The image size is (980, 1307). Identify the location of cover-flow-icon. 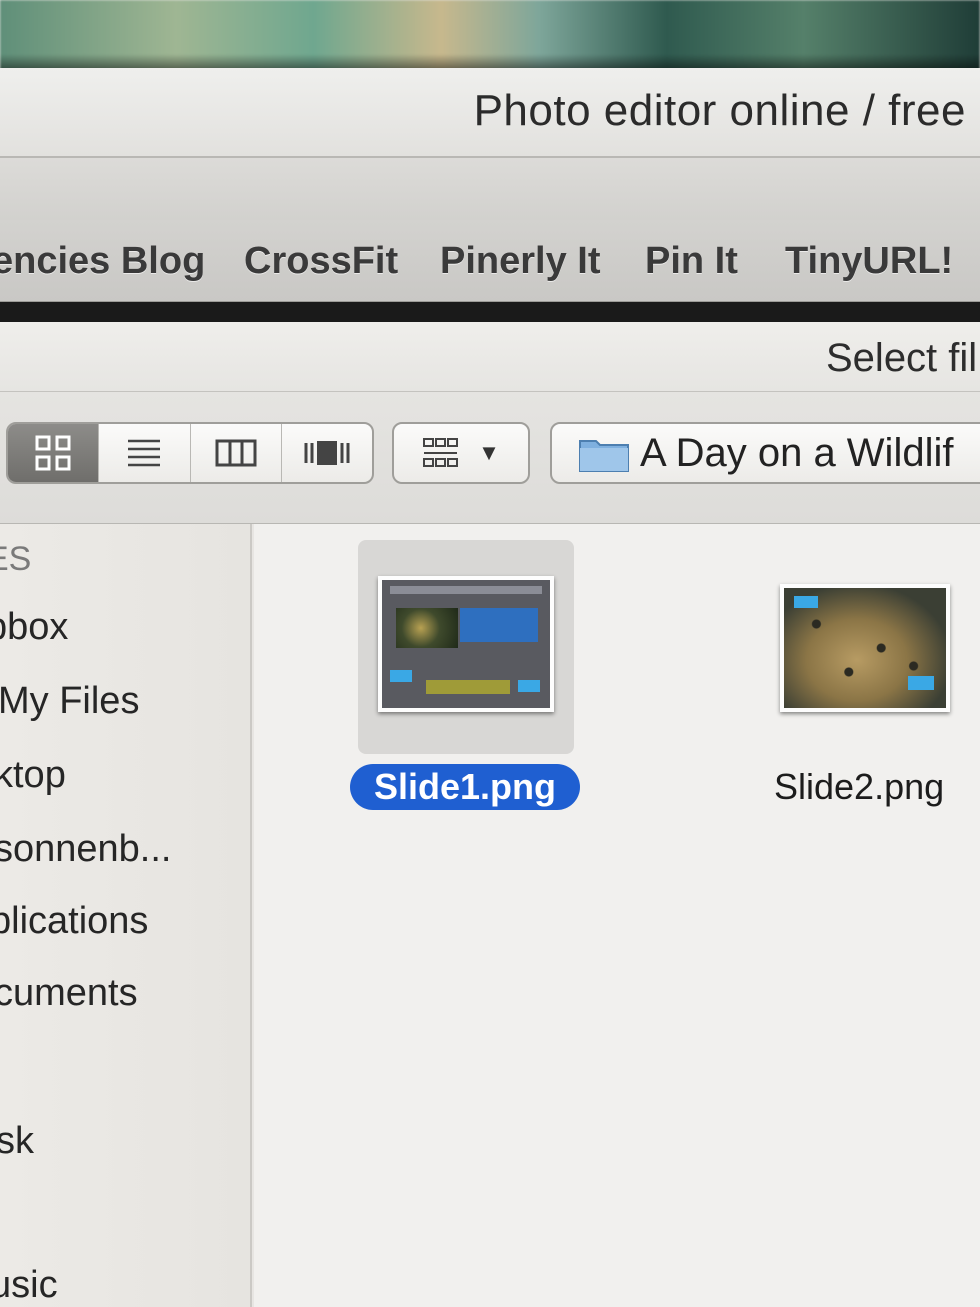
(327, 453).